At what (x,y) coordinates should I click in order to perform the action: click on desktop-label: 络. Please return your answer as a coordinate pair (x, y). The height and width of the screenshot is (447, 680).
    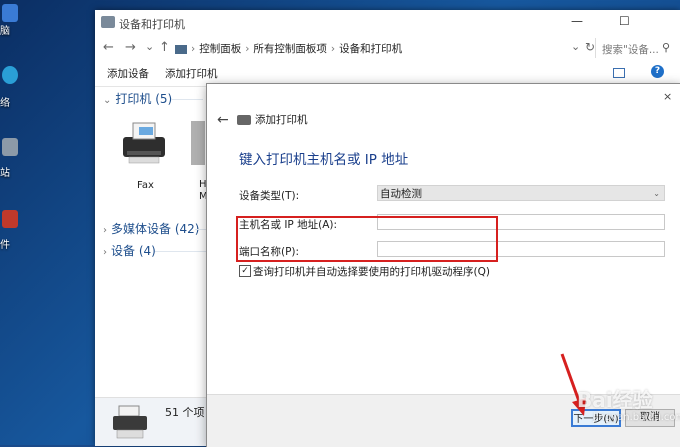
    Looking at the image, I should click on (5, 103).